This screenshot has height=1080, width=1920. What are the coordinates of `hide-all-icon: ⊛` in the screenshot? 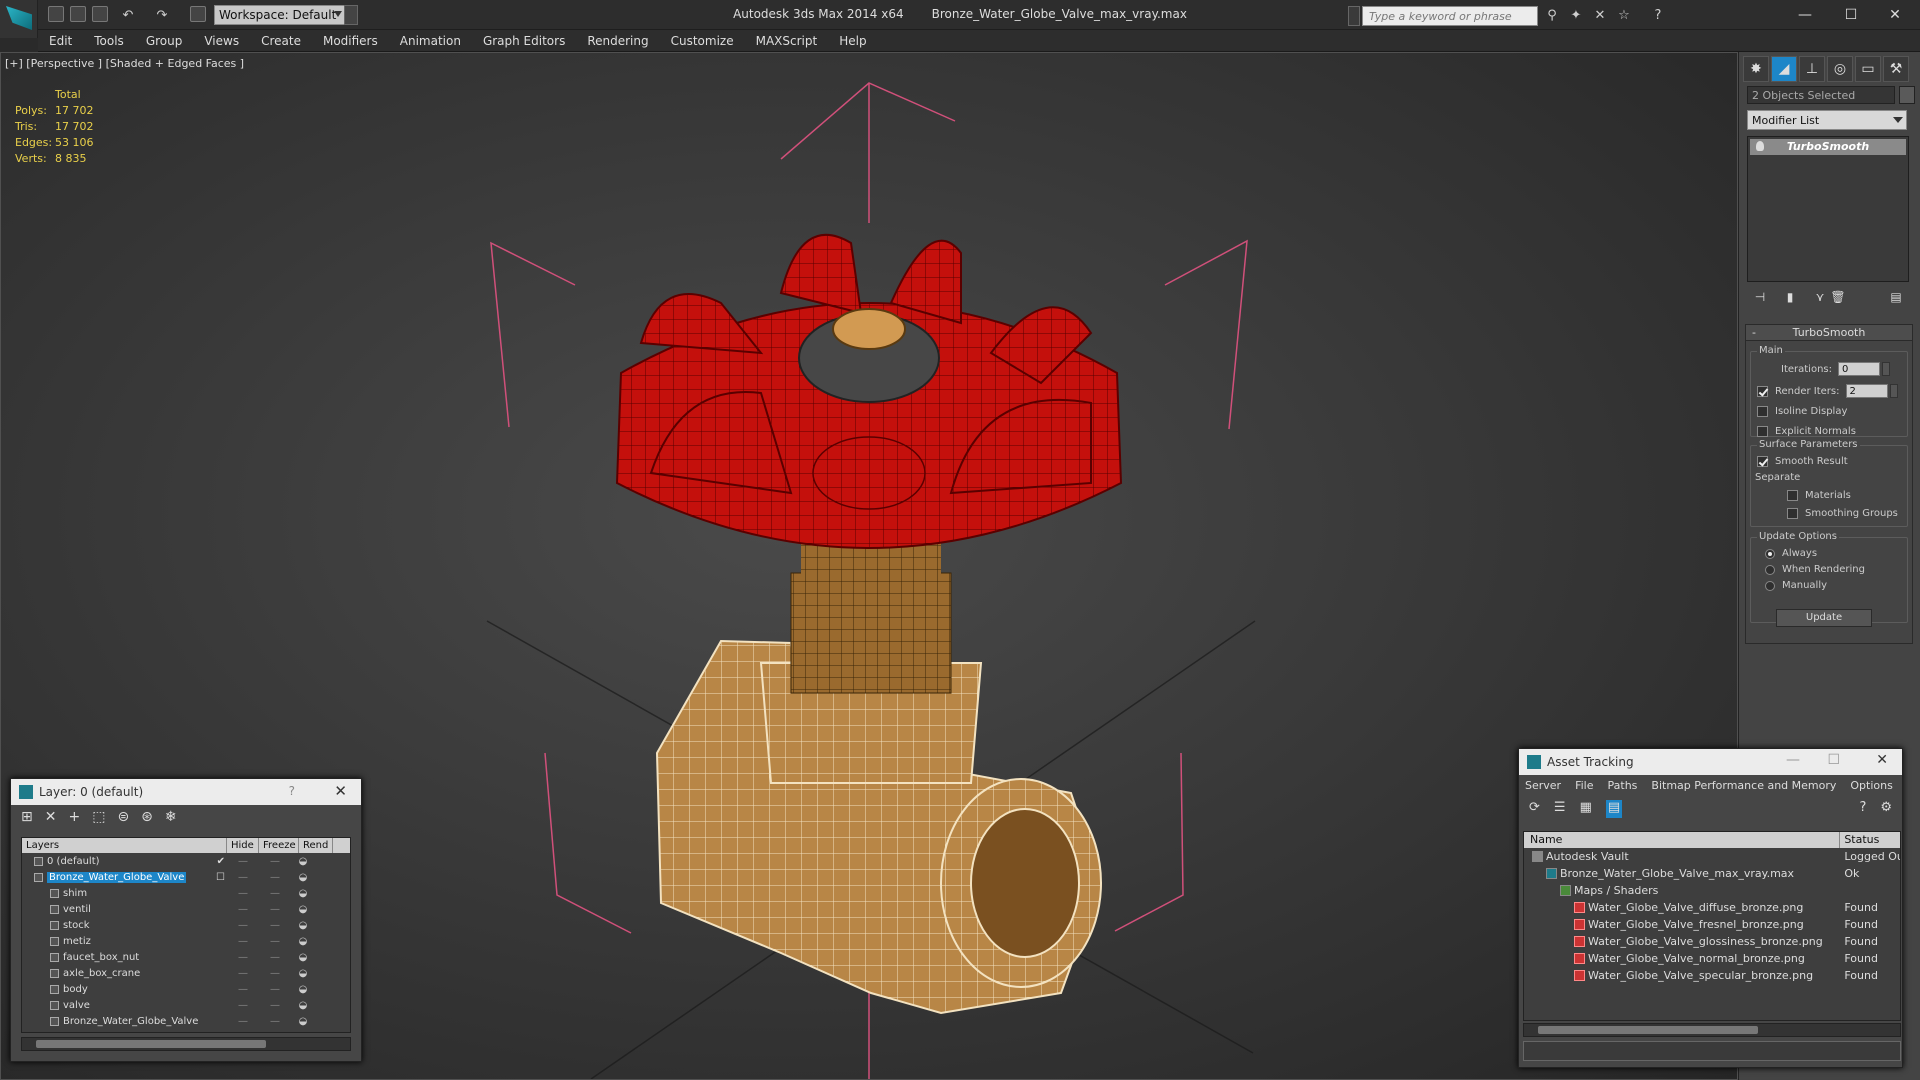 It's located at (147, 818).